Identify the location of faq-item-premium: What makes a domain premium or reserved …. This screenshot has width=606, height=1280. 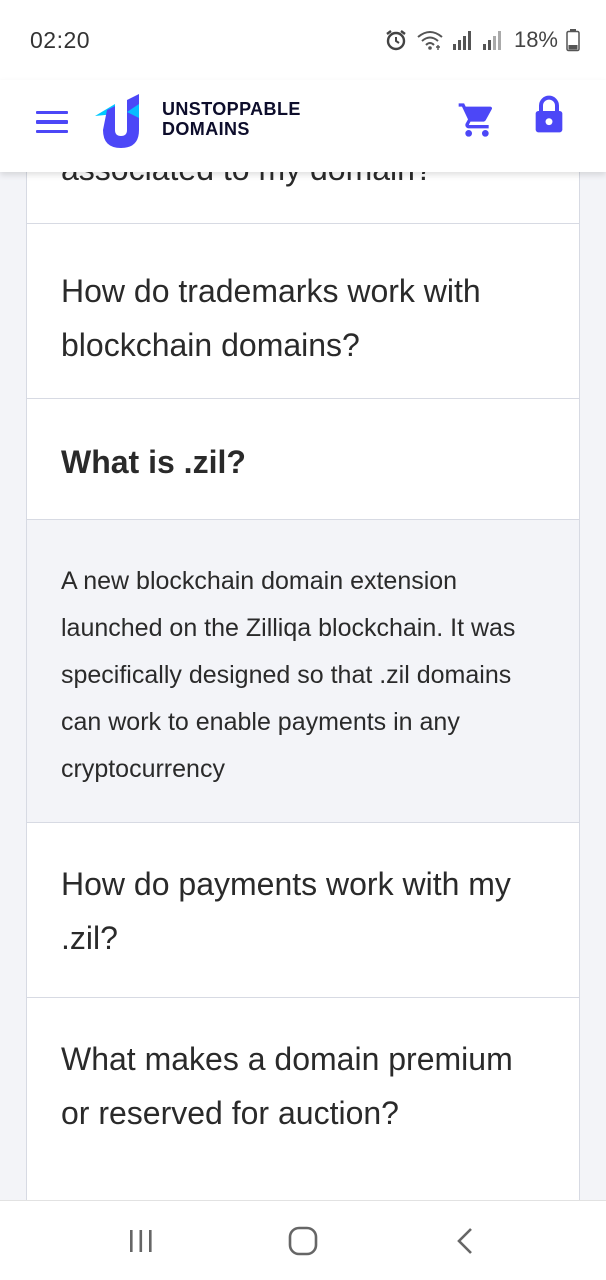
(303, 1099).